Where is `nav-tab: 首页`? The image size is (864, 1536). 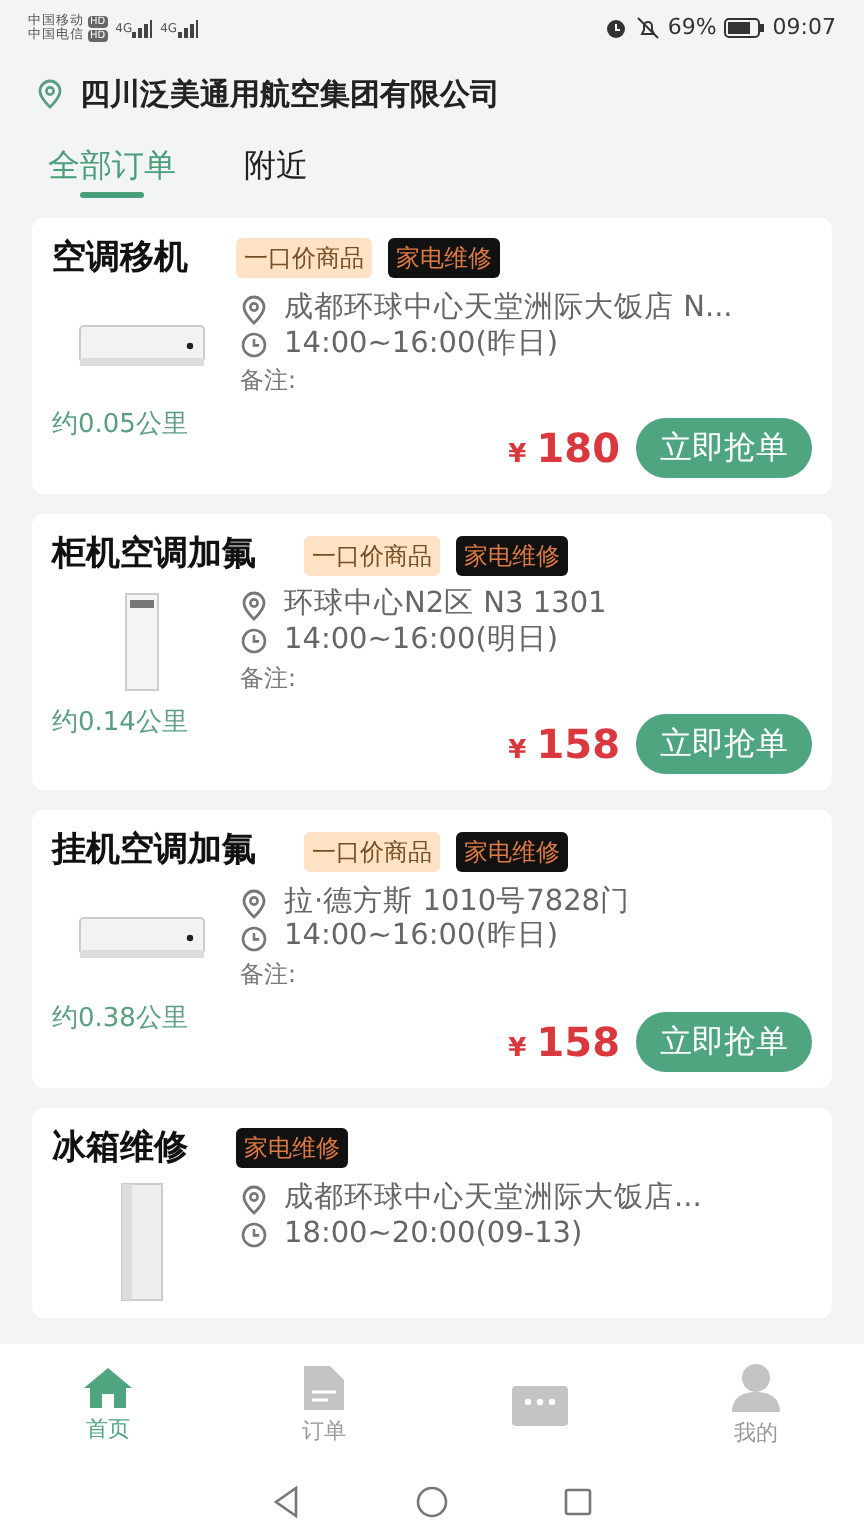 nav-tab: 首页 is located at coordinates (108, 1406).